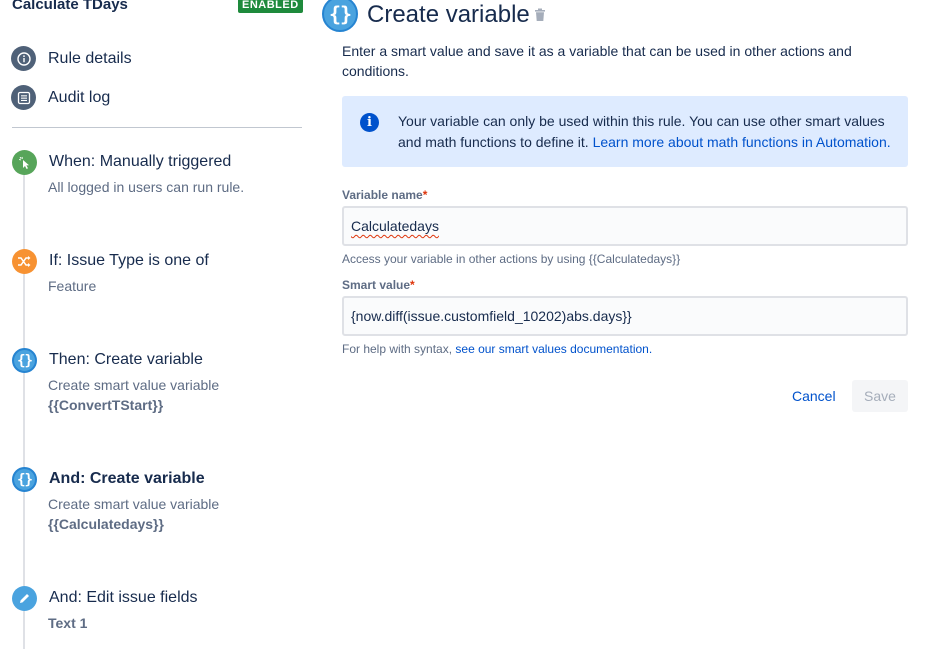 The width and height of the screenshot is (928, 649). I want to click on step-title: Then: Create variable, so click(126, 359).